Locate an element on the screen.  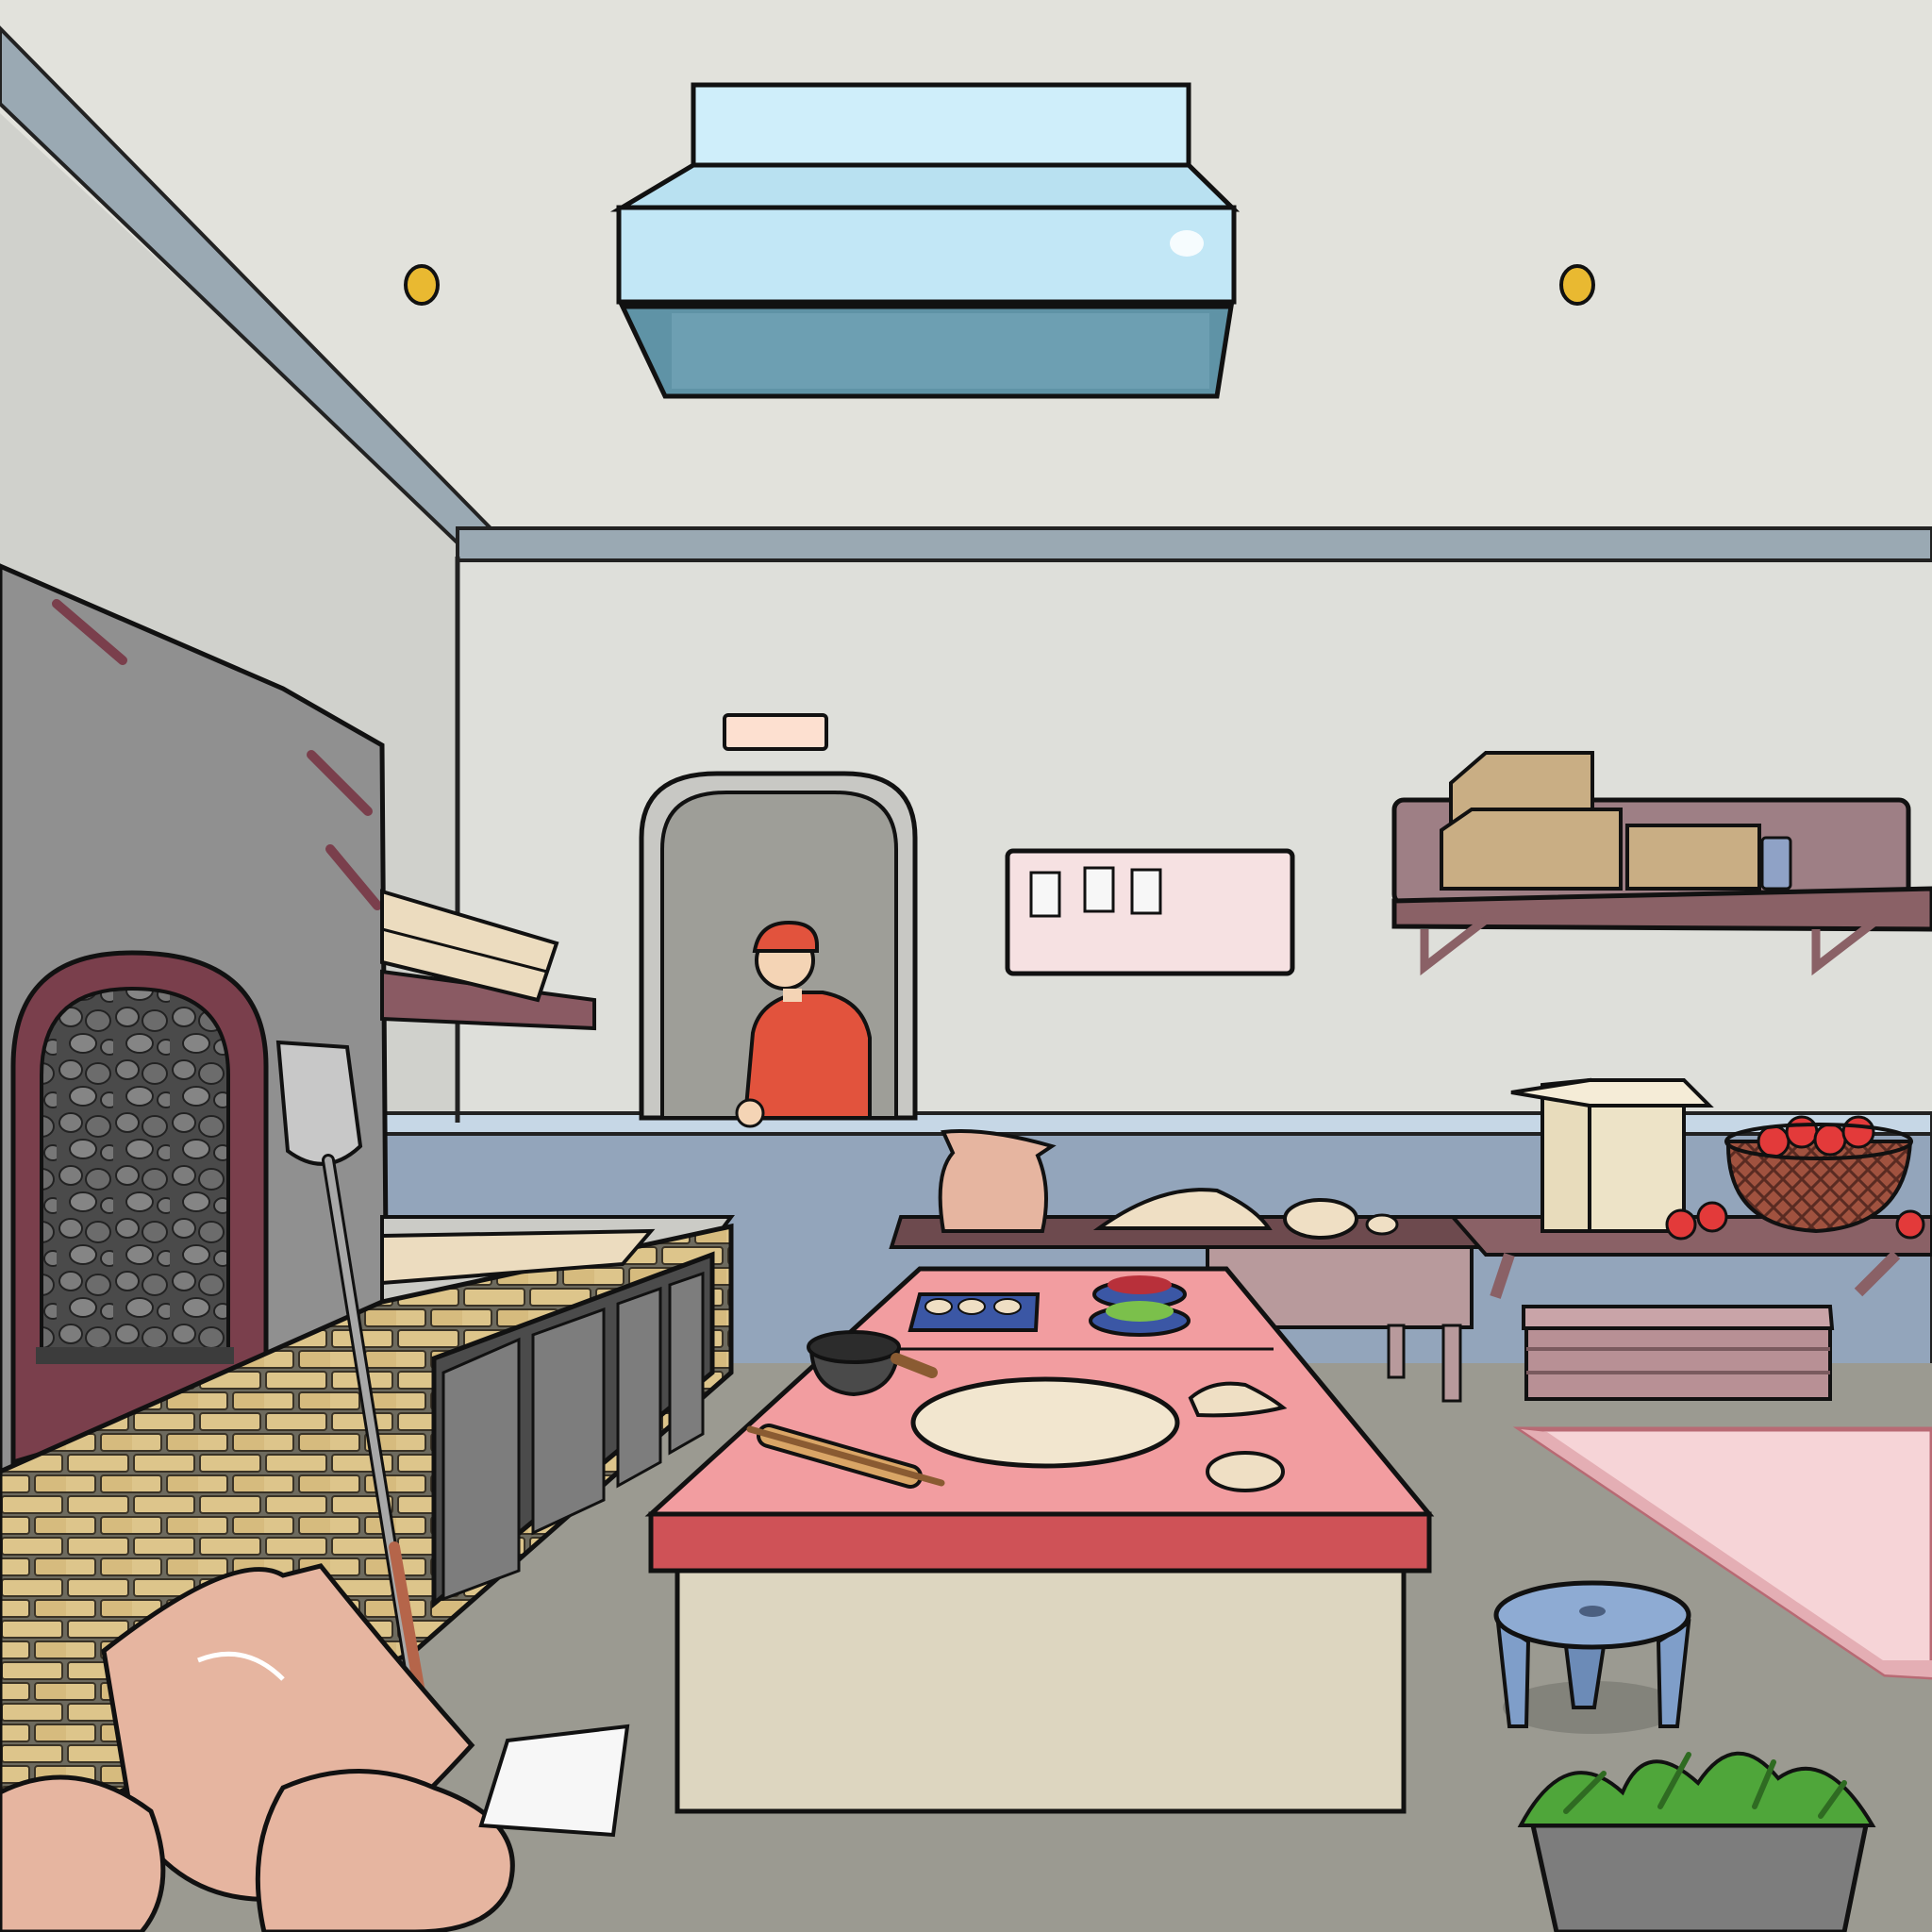
shelf-box-left is located at coordinates (1532, 850).